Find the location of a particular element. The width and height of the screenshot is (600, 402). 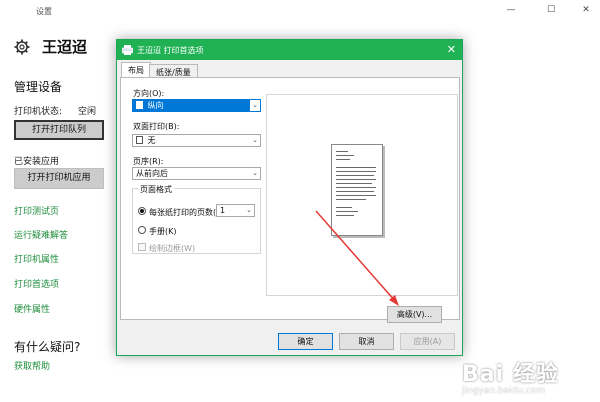

pages-per-sheet-dropdown: 1 ⌄ is located at coordinates (235, 210).